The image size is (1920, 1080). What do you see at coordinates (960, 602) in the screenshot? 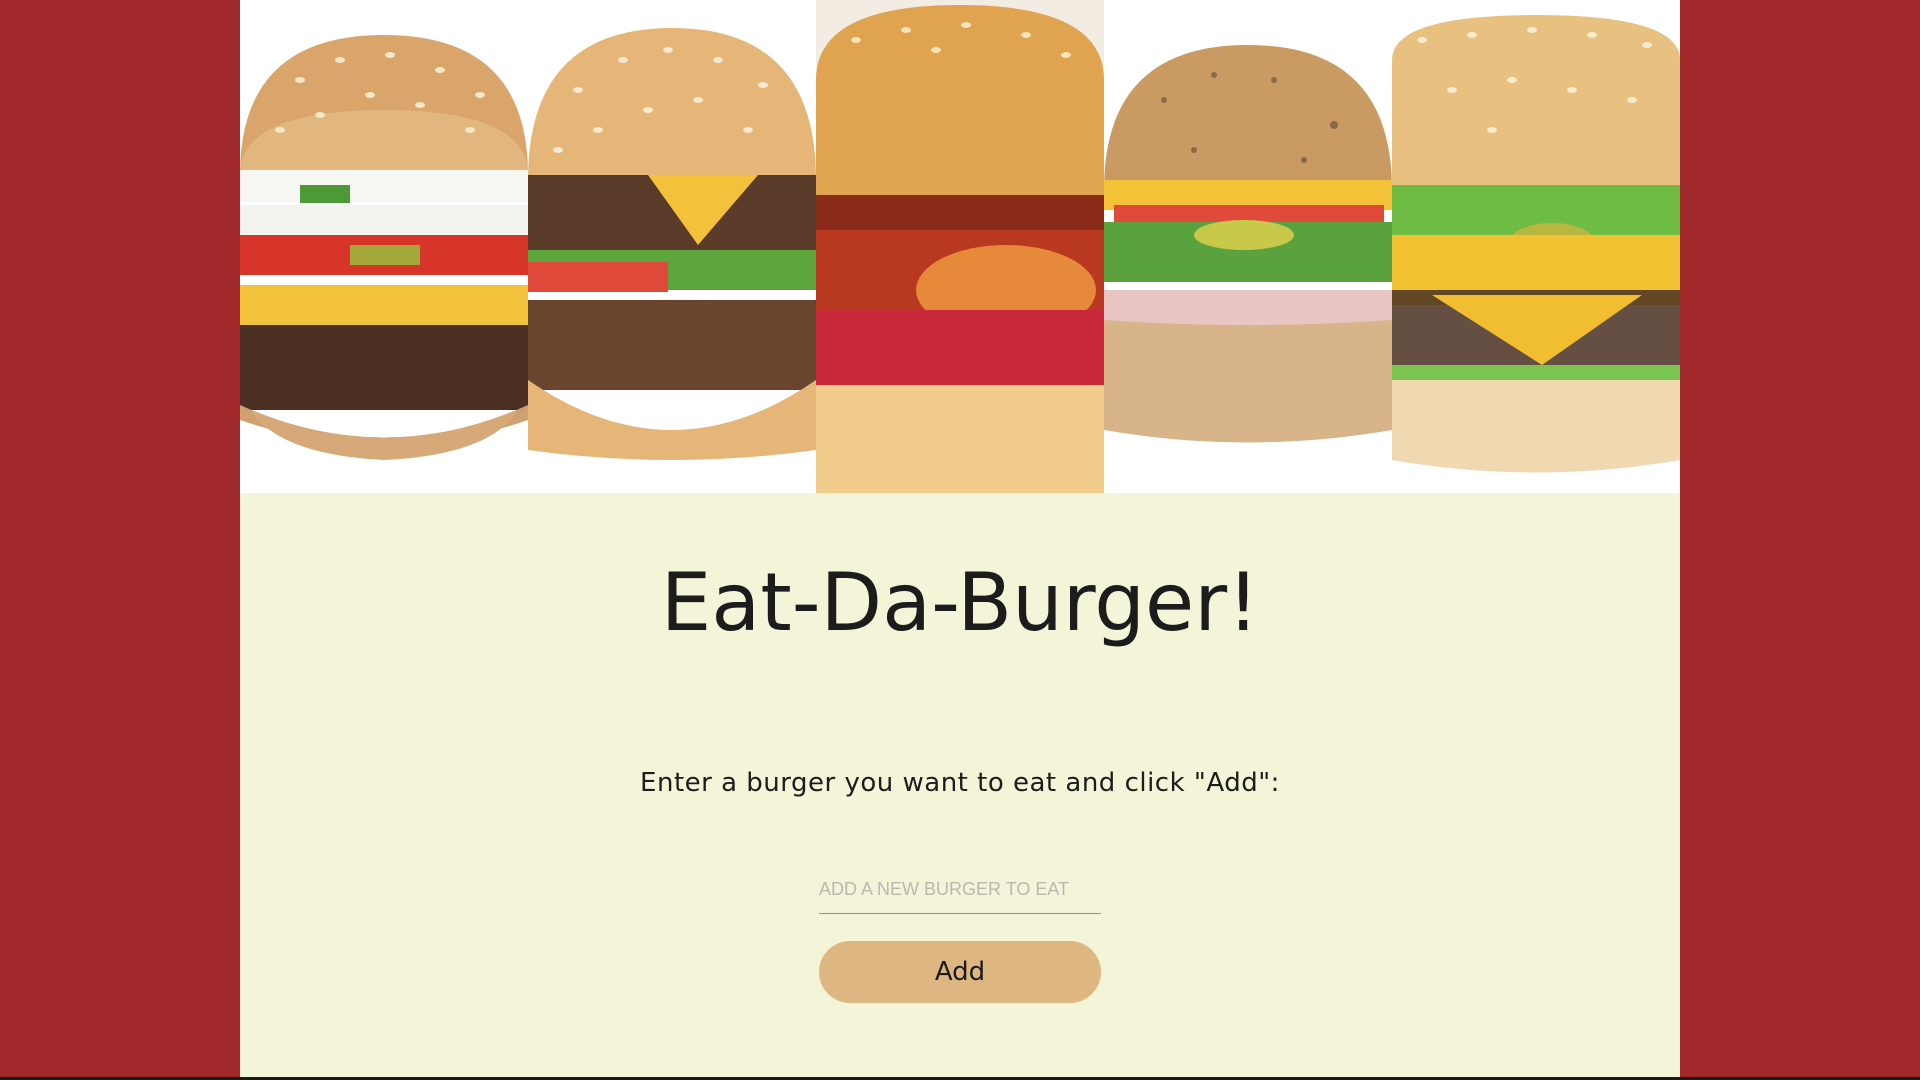
I see `page-title: Eat-Da-Burger!` at bounding box center [960, 602].